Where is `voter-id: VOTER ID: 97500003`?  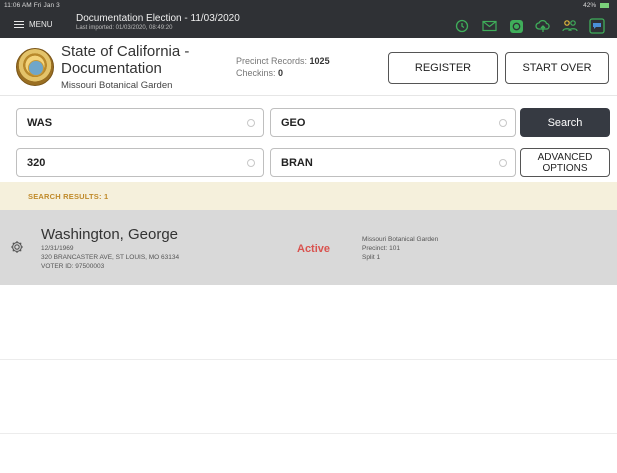
voter-id: VOTER ID: 97500003 is located at coordinates (73, 266).